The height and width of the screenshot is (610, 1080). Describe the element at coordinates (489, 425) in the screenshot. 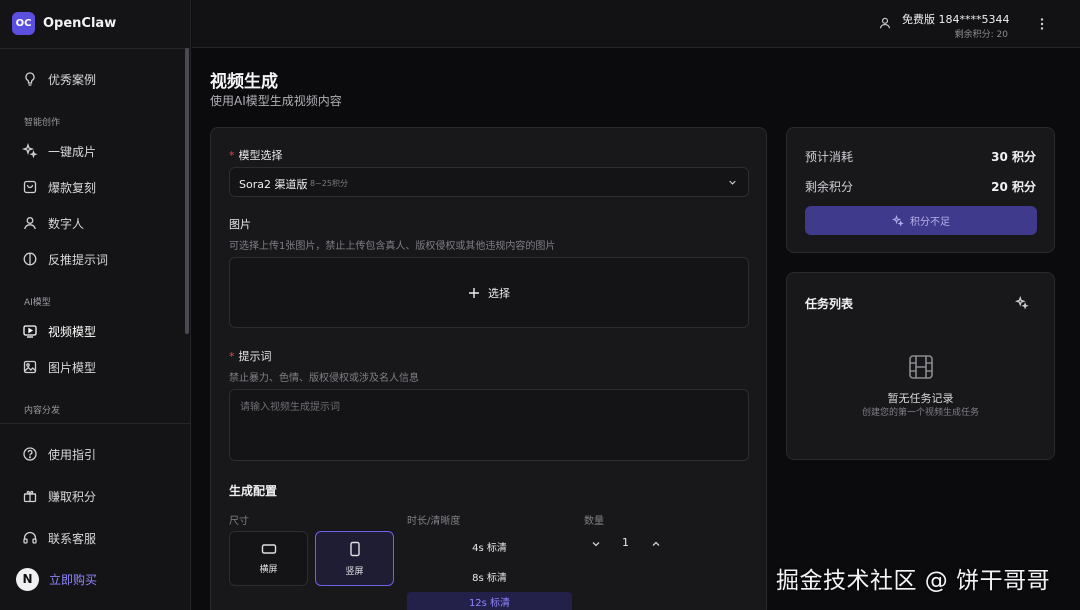

I see `prompt-input: 请输入视频生成提示词` at that location.